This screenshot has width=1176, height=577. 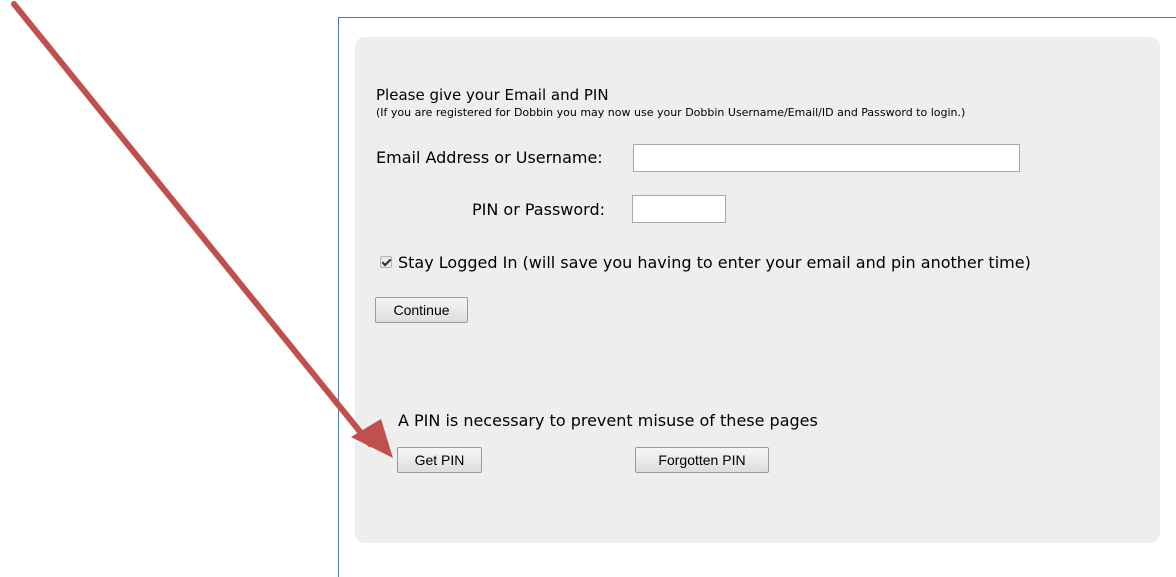 What do you see at coordinates (439, 460) in the screenshot?
I see `get-pin-button: Get PIN` at bounding box center [439, 460].